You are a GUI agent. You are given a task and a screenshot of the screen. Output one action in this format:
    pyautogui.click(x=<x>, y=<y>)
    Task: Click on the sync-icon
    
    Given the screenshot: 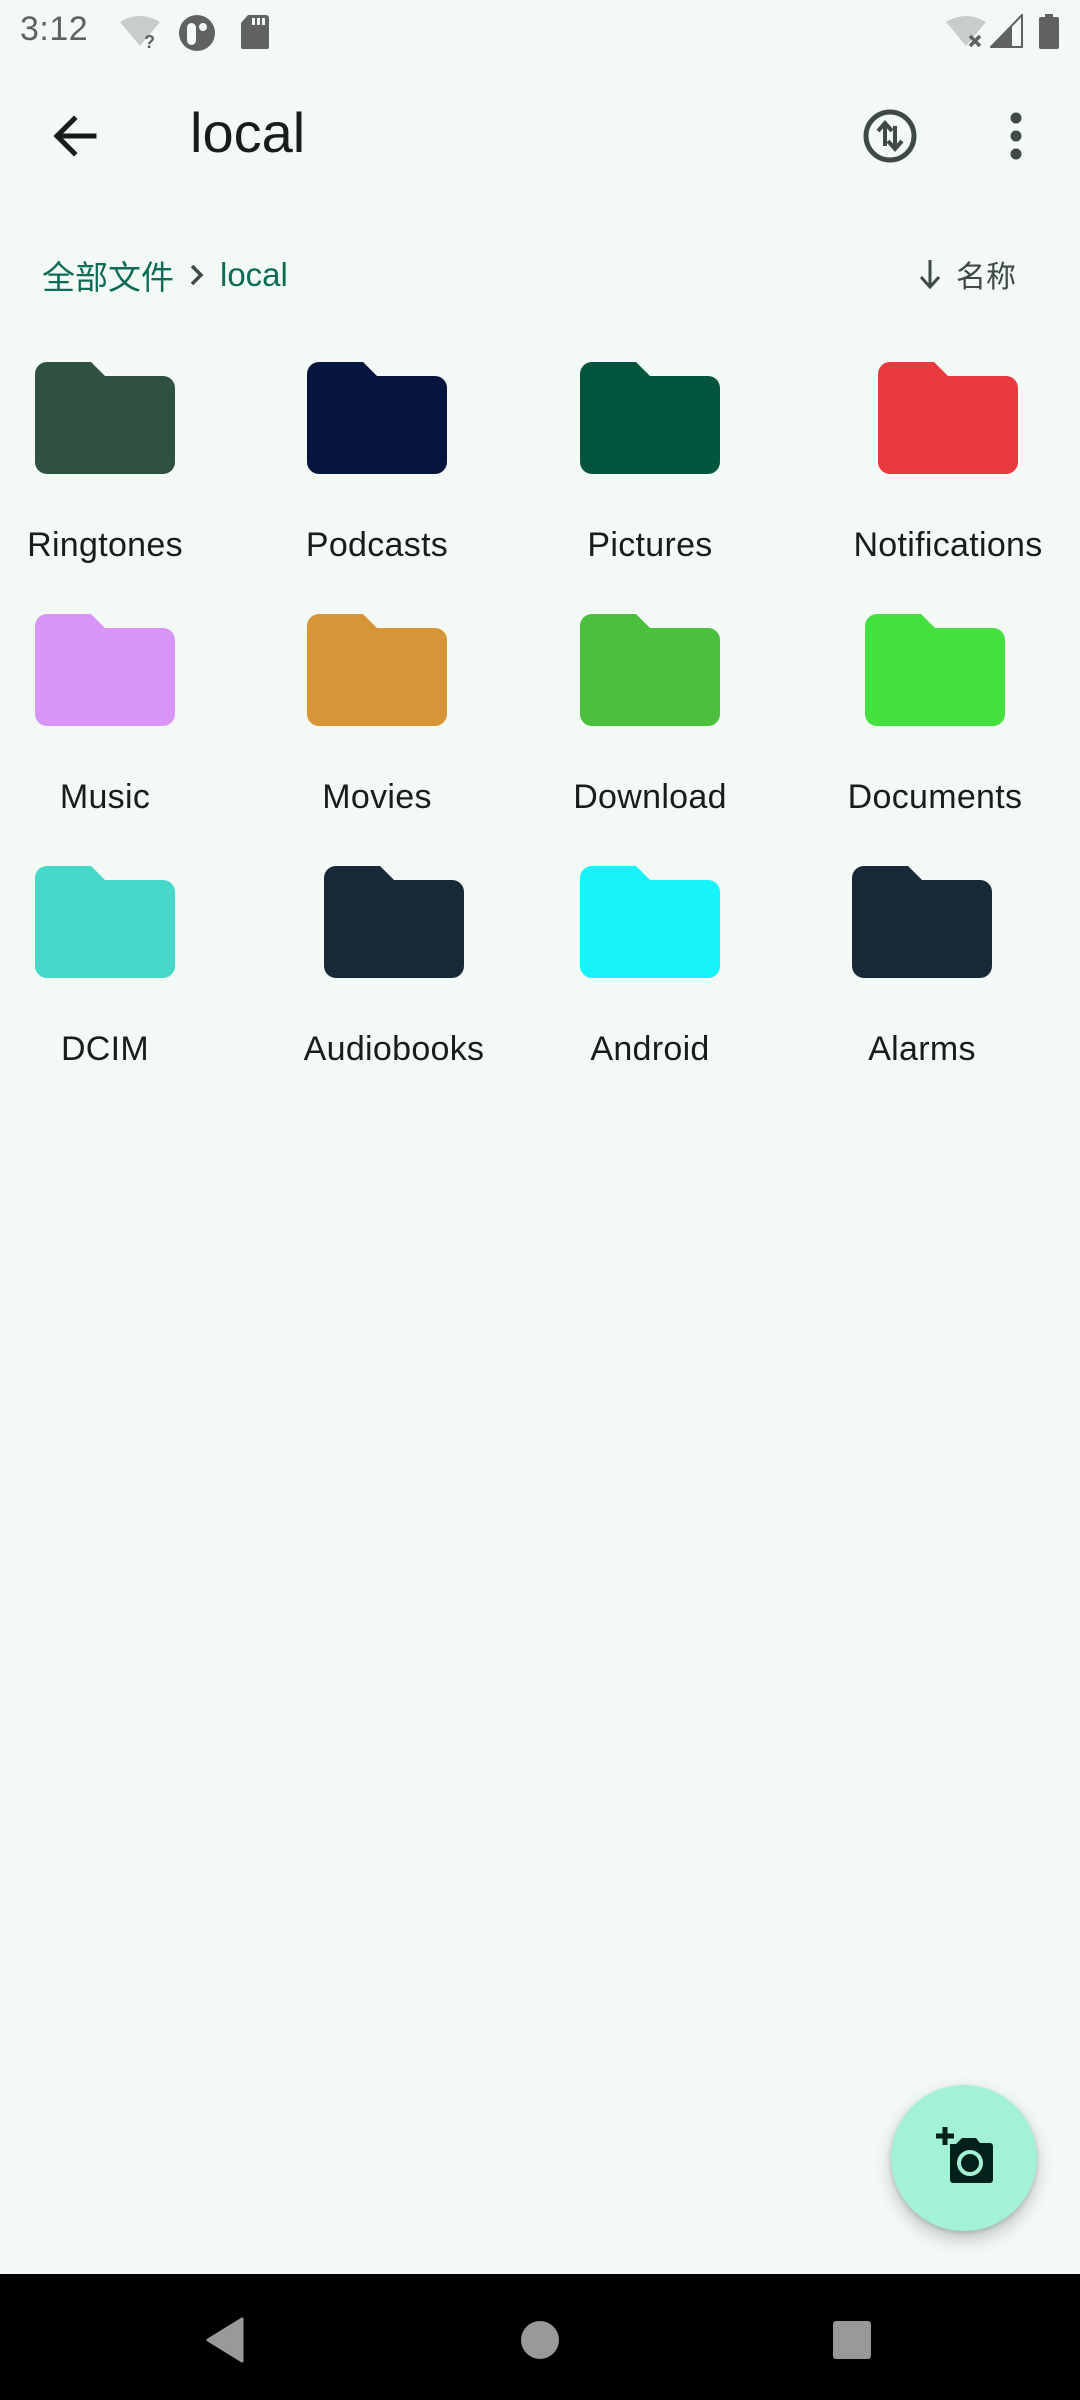 What is the action you would take?
    pyautogui.click(x=890, y=136)
    